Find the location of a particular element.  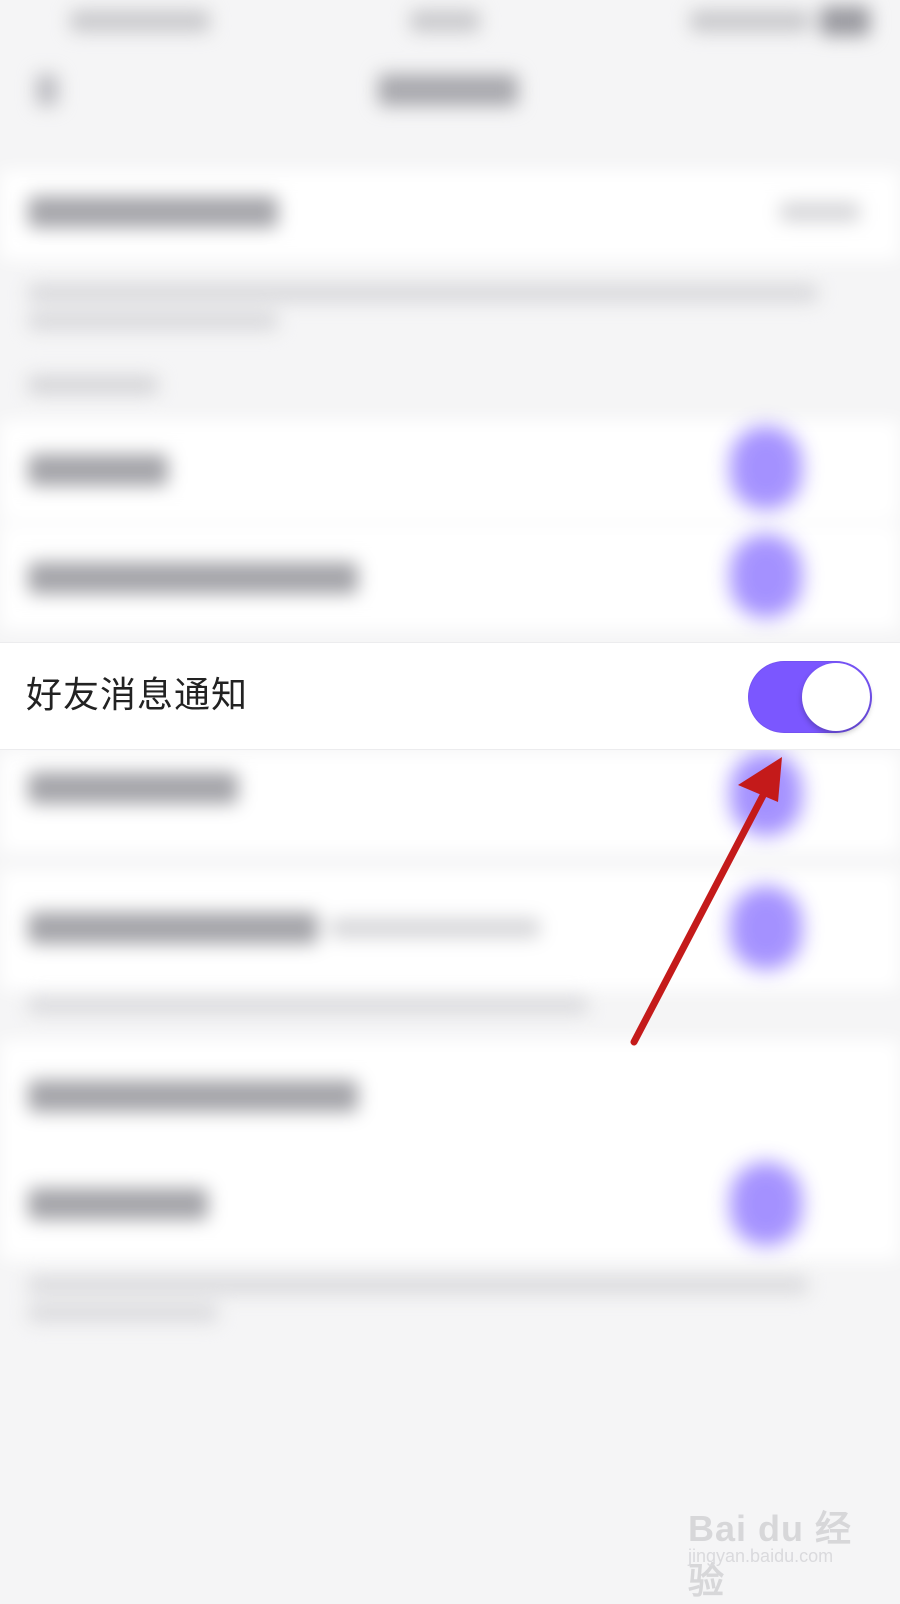

row-1-label is located at coordinates (98, 470).